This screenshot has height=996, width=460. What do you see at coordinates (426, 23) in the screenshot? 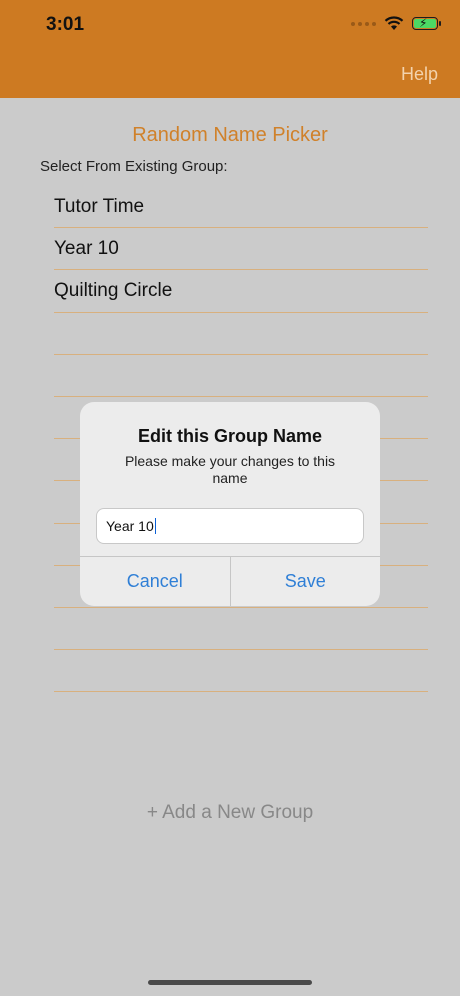
I see `battery-charging-icon: ⚡` at bounding box center [426, 23].